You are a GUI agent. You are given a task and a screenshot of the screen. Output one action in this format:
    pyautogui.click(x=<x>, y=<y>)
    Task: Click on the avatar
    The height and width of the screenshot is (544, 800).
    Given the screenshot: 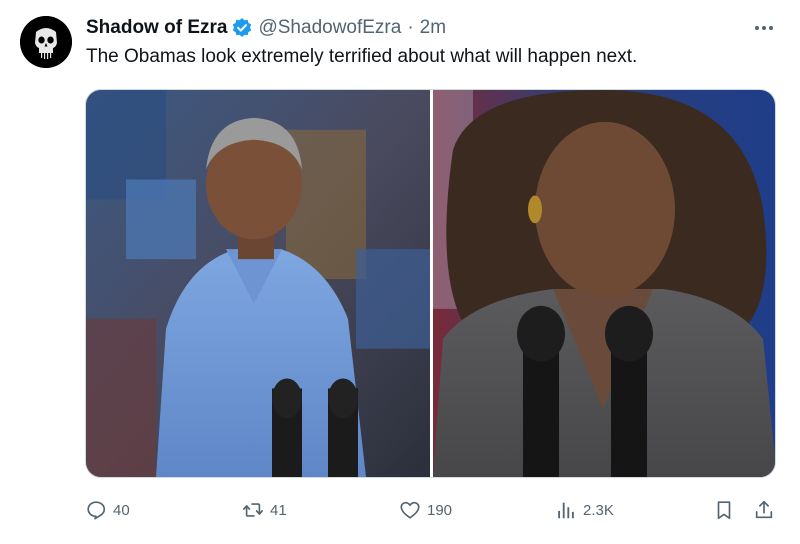 What is the action you would take?
    pyautogui.click(x=46, y=42)
    